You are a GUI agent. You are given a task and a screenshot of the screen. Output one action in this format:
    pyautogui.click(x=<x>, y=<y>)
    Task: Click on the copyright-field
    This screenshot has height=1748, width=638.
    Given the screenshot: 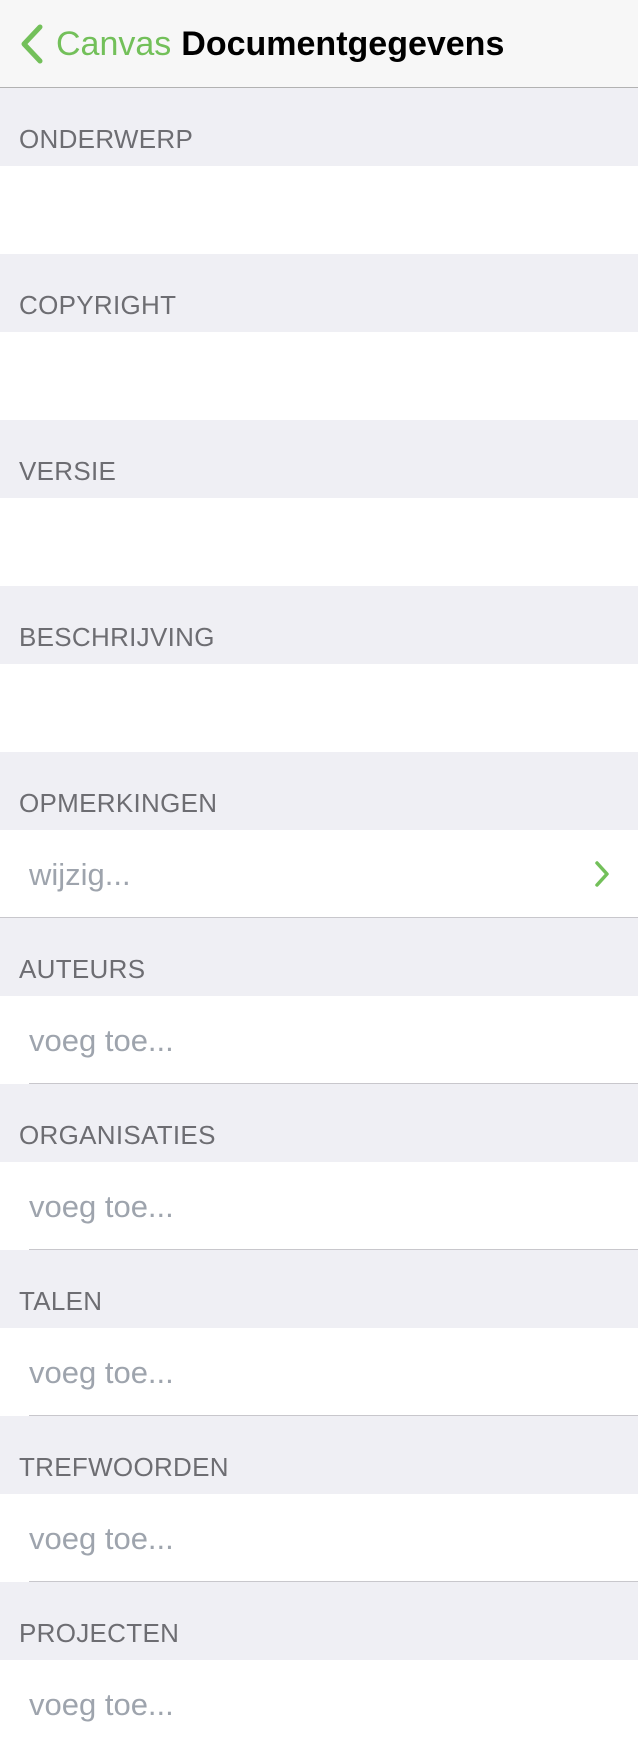 What is the action you would take?
    pyautogui.click(x=319, y=376)
    